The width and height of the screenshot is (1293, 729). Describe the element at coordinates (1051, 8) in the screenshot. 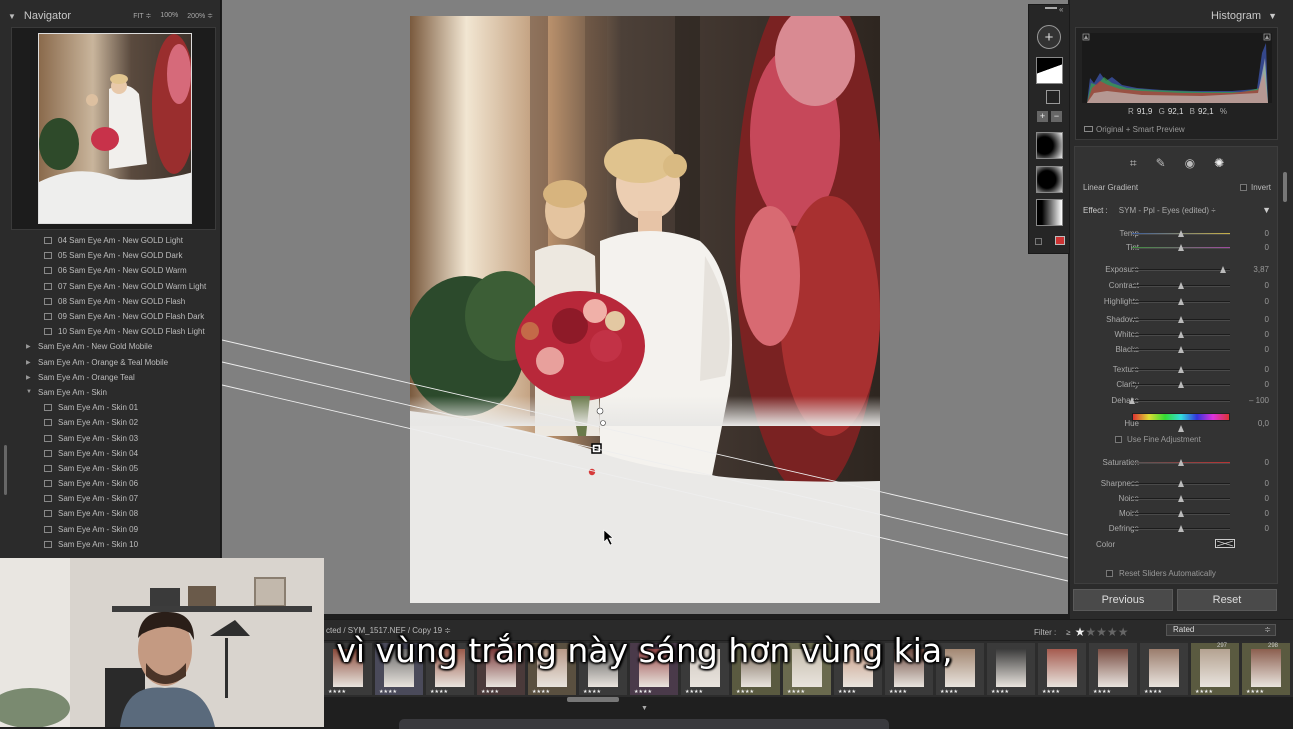

I see `strip-minimize-icon` at that location.